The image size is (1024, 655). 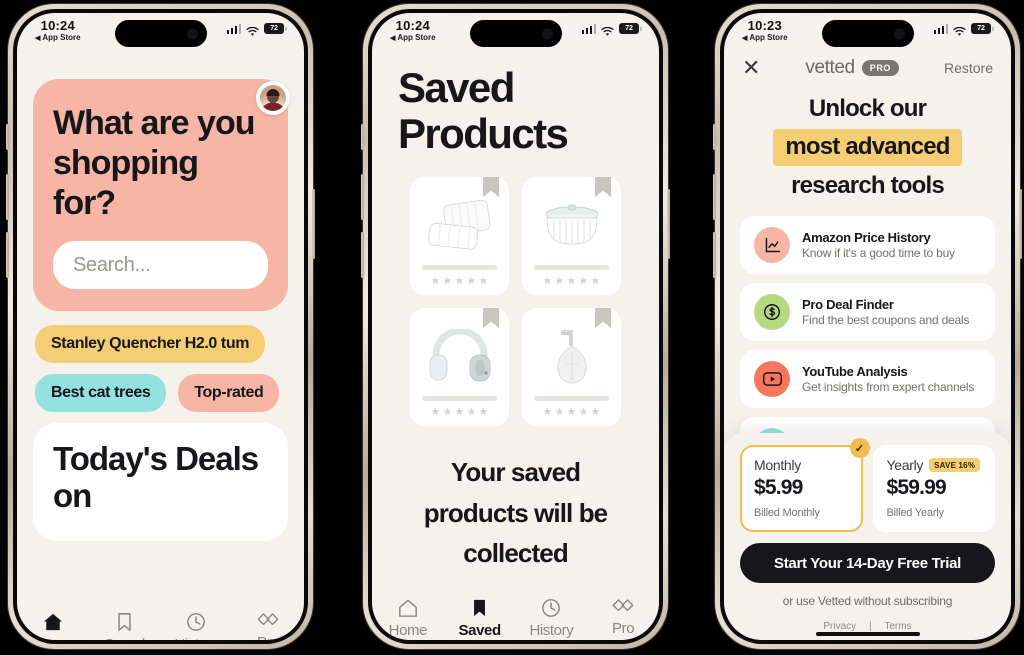 What do you see at coordinates (623, 628) in the screenshot?
I see `tab-pro-label: Pro` at bounding box center [623, 628].